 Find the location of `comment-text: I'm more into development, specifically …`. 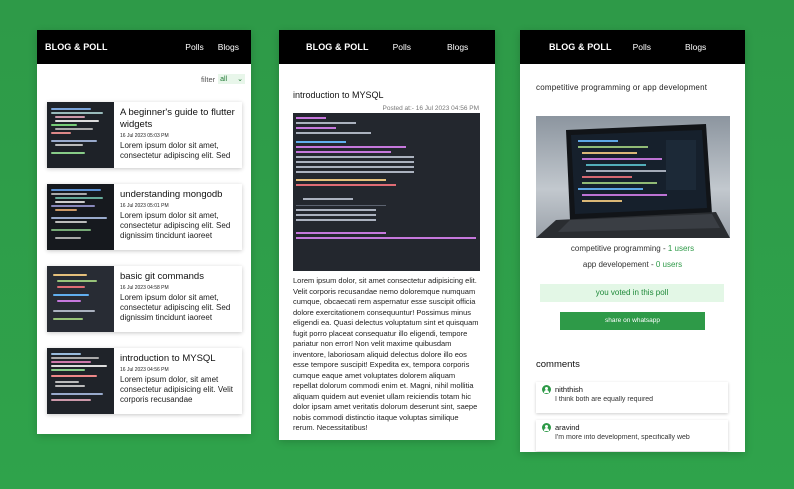

comment-text: I'm more into development, specifically … is located at coordinates (622, 437).